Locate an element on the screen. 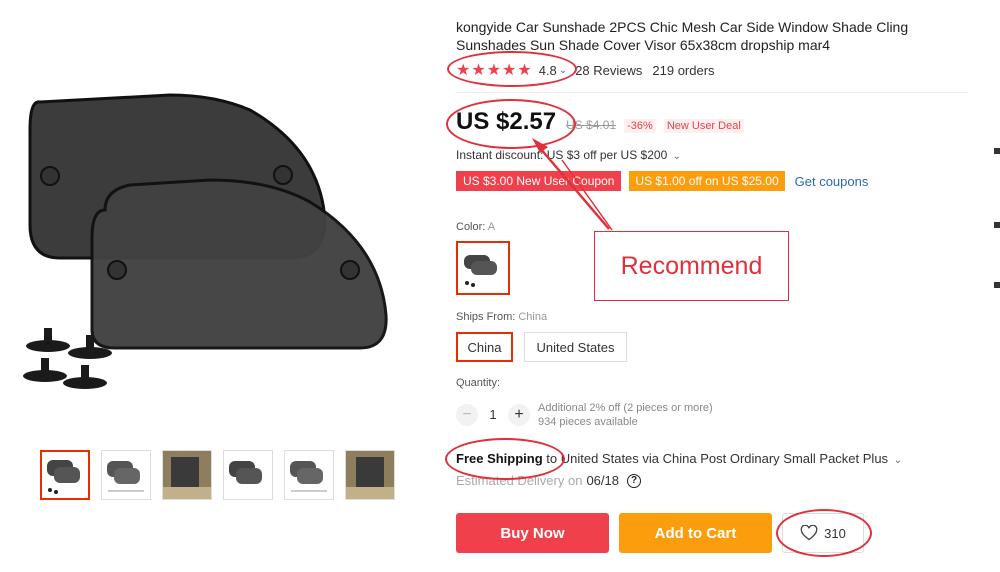  quantity-decrease-button: − is located at coordinates (467, 415).